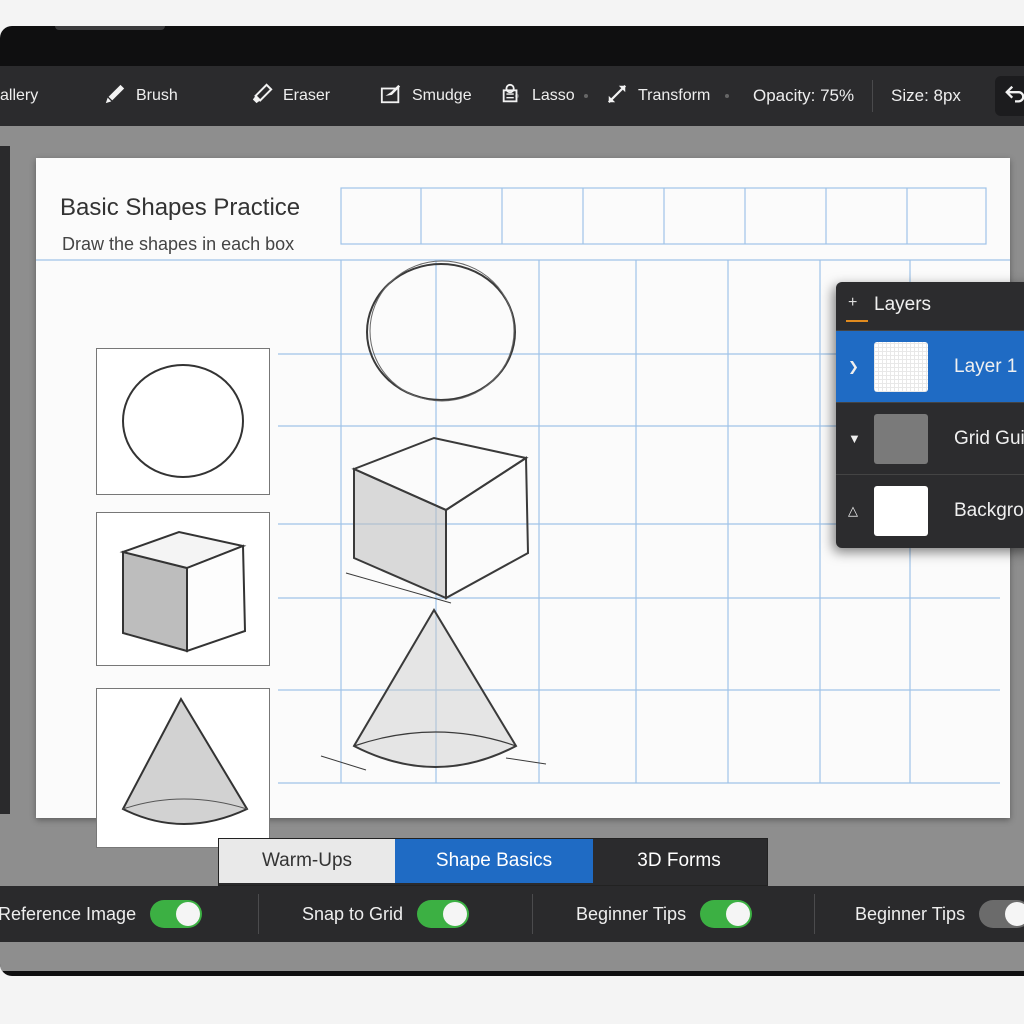 This screenshot has width=1024, height=1024. Describe the element at coordinates (185, 760) in the screenshot. I see `cone-reference-shape` at that location.